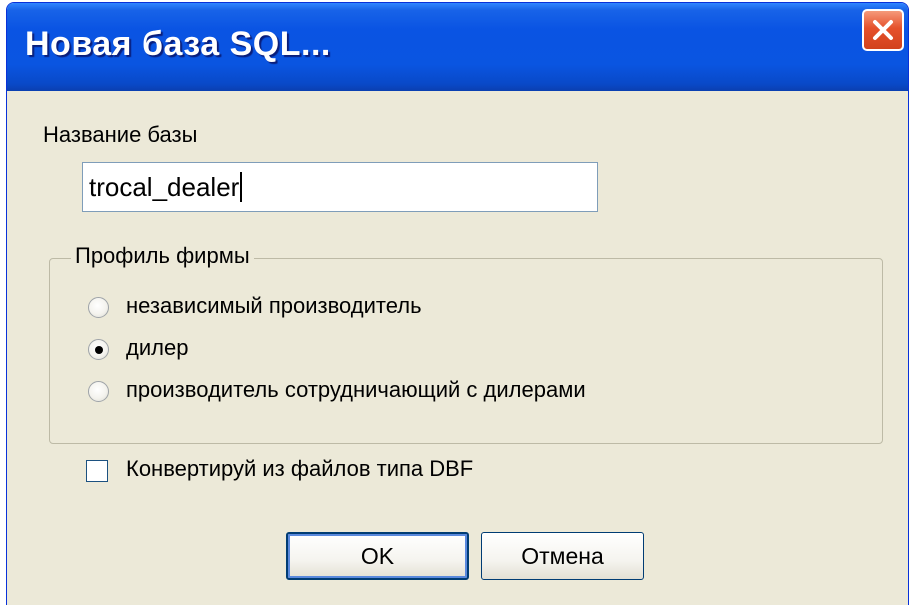 The image size is (909, 605). Describe the element at coordinates (340, 187) in the screenshot. I see `db-name-input: trocal_dealer` at that location.